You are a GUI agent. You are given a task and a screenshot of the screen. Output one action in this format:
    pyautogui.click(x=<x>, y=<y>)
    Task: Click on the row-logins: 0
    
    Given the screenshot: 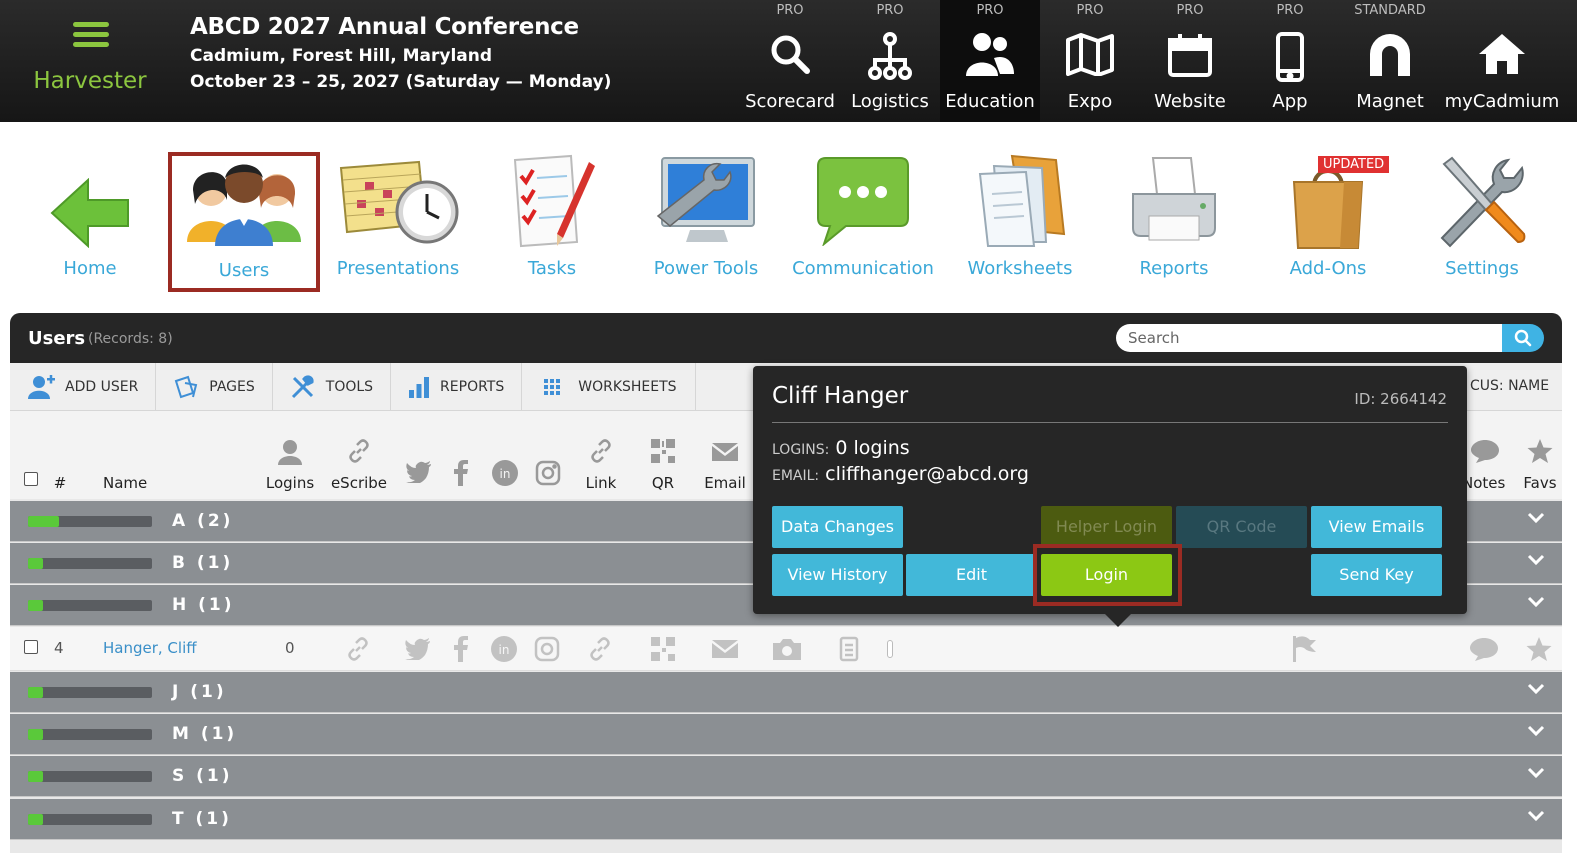 What is the action you would take?
    pyautogui.click(x=290, y=648)
    